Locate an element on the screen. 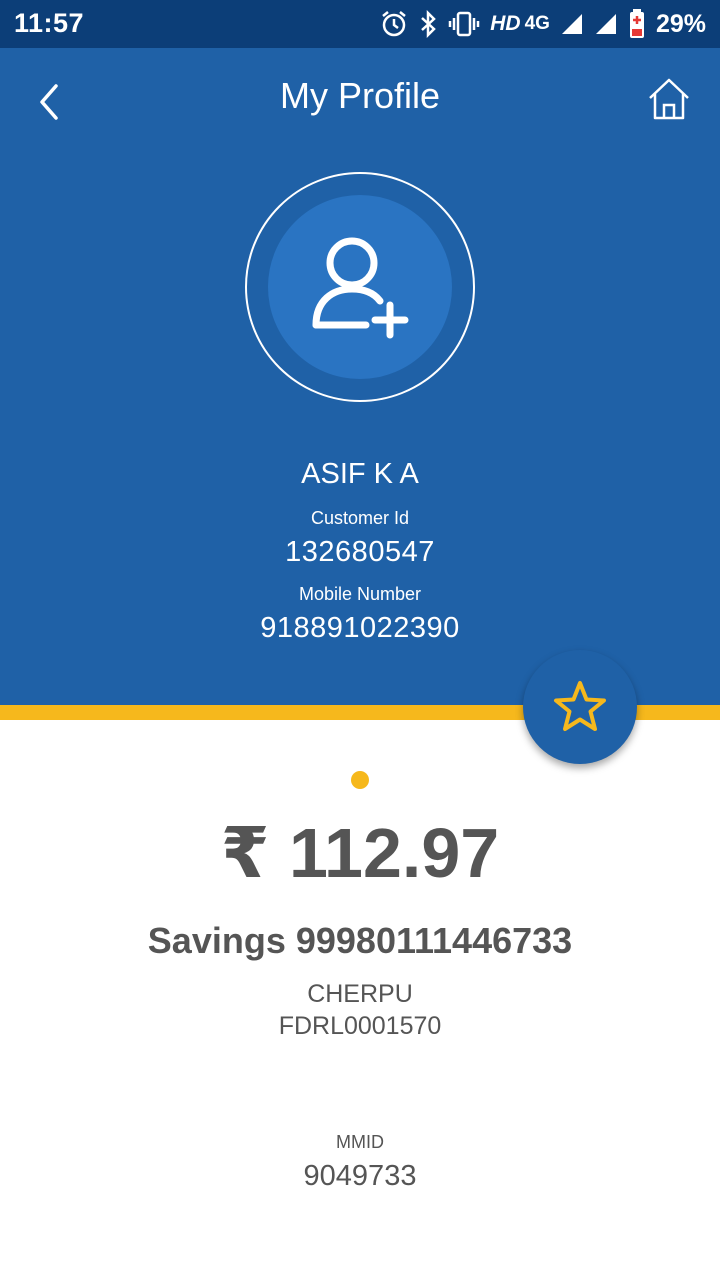 Image resolution: width=720 pixels, height=1280 pixels. vibrate-icon is located at coordinates (464, 24).